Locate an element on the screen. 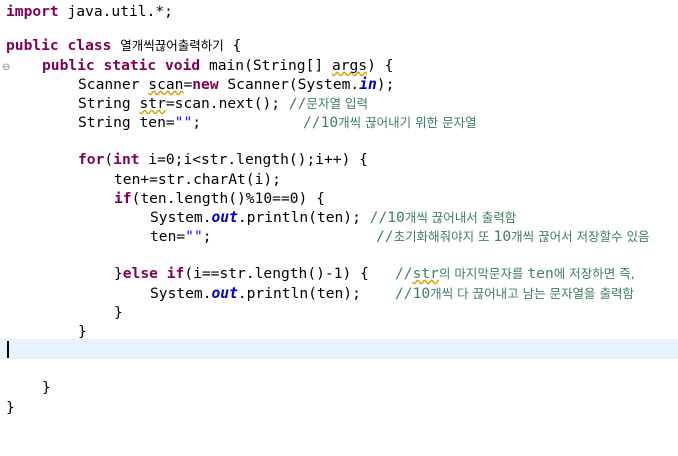  code-line-1: import java.util.*; is located at coordinates (89, 12).